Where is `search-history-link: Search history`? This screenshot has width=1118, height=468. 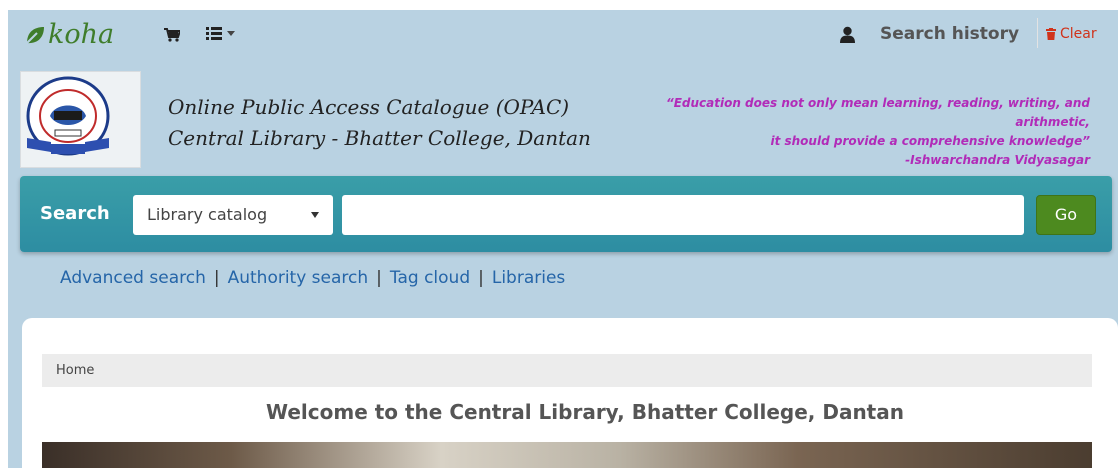
search-history-link: Search history is located at coordinates (949, 34).